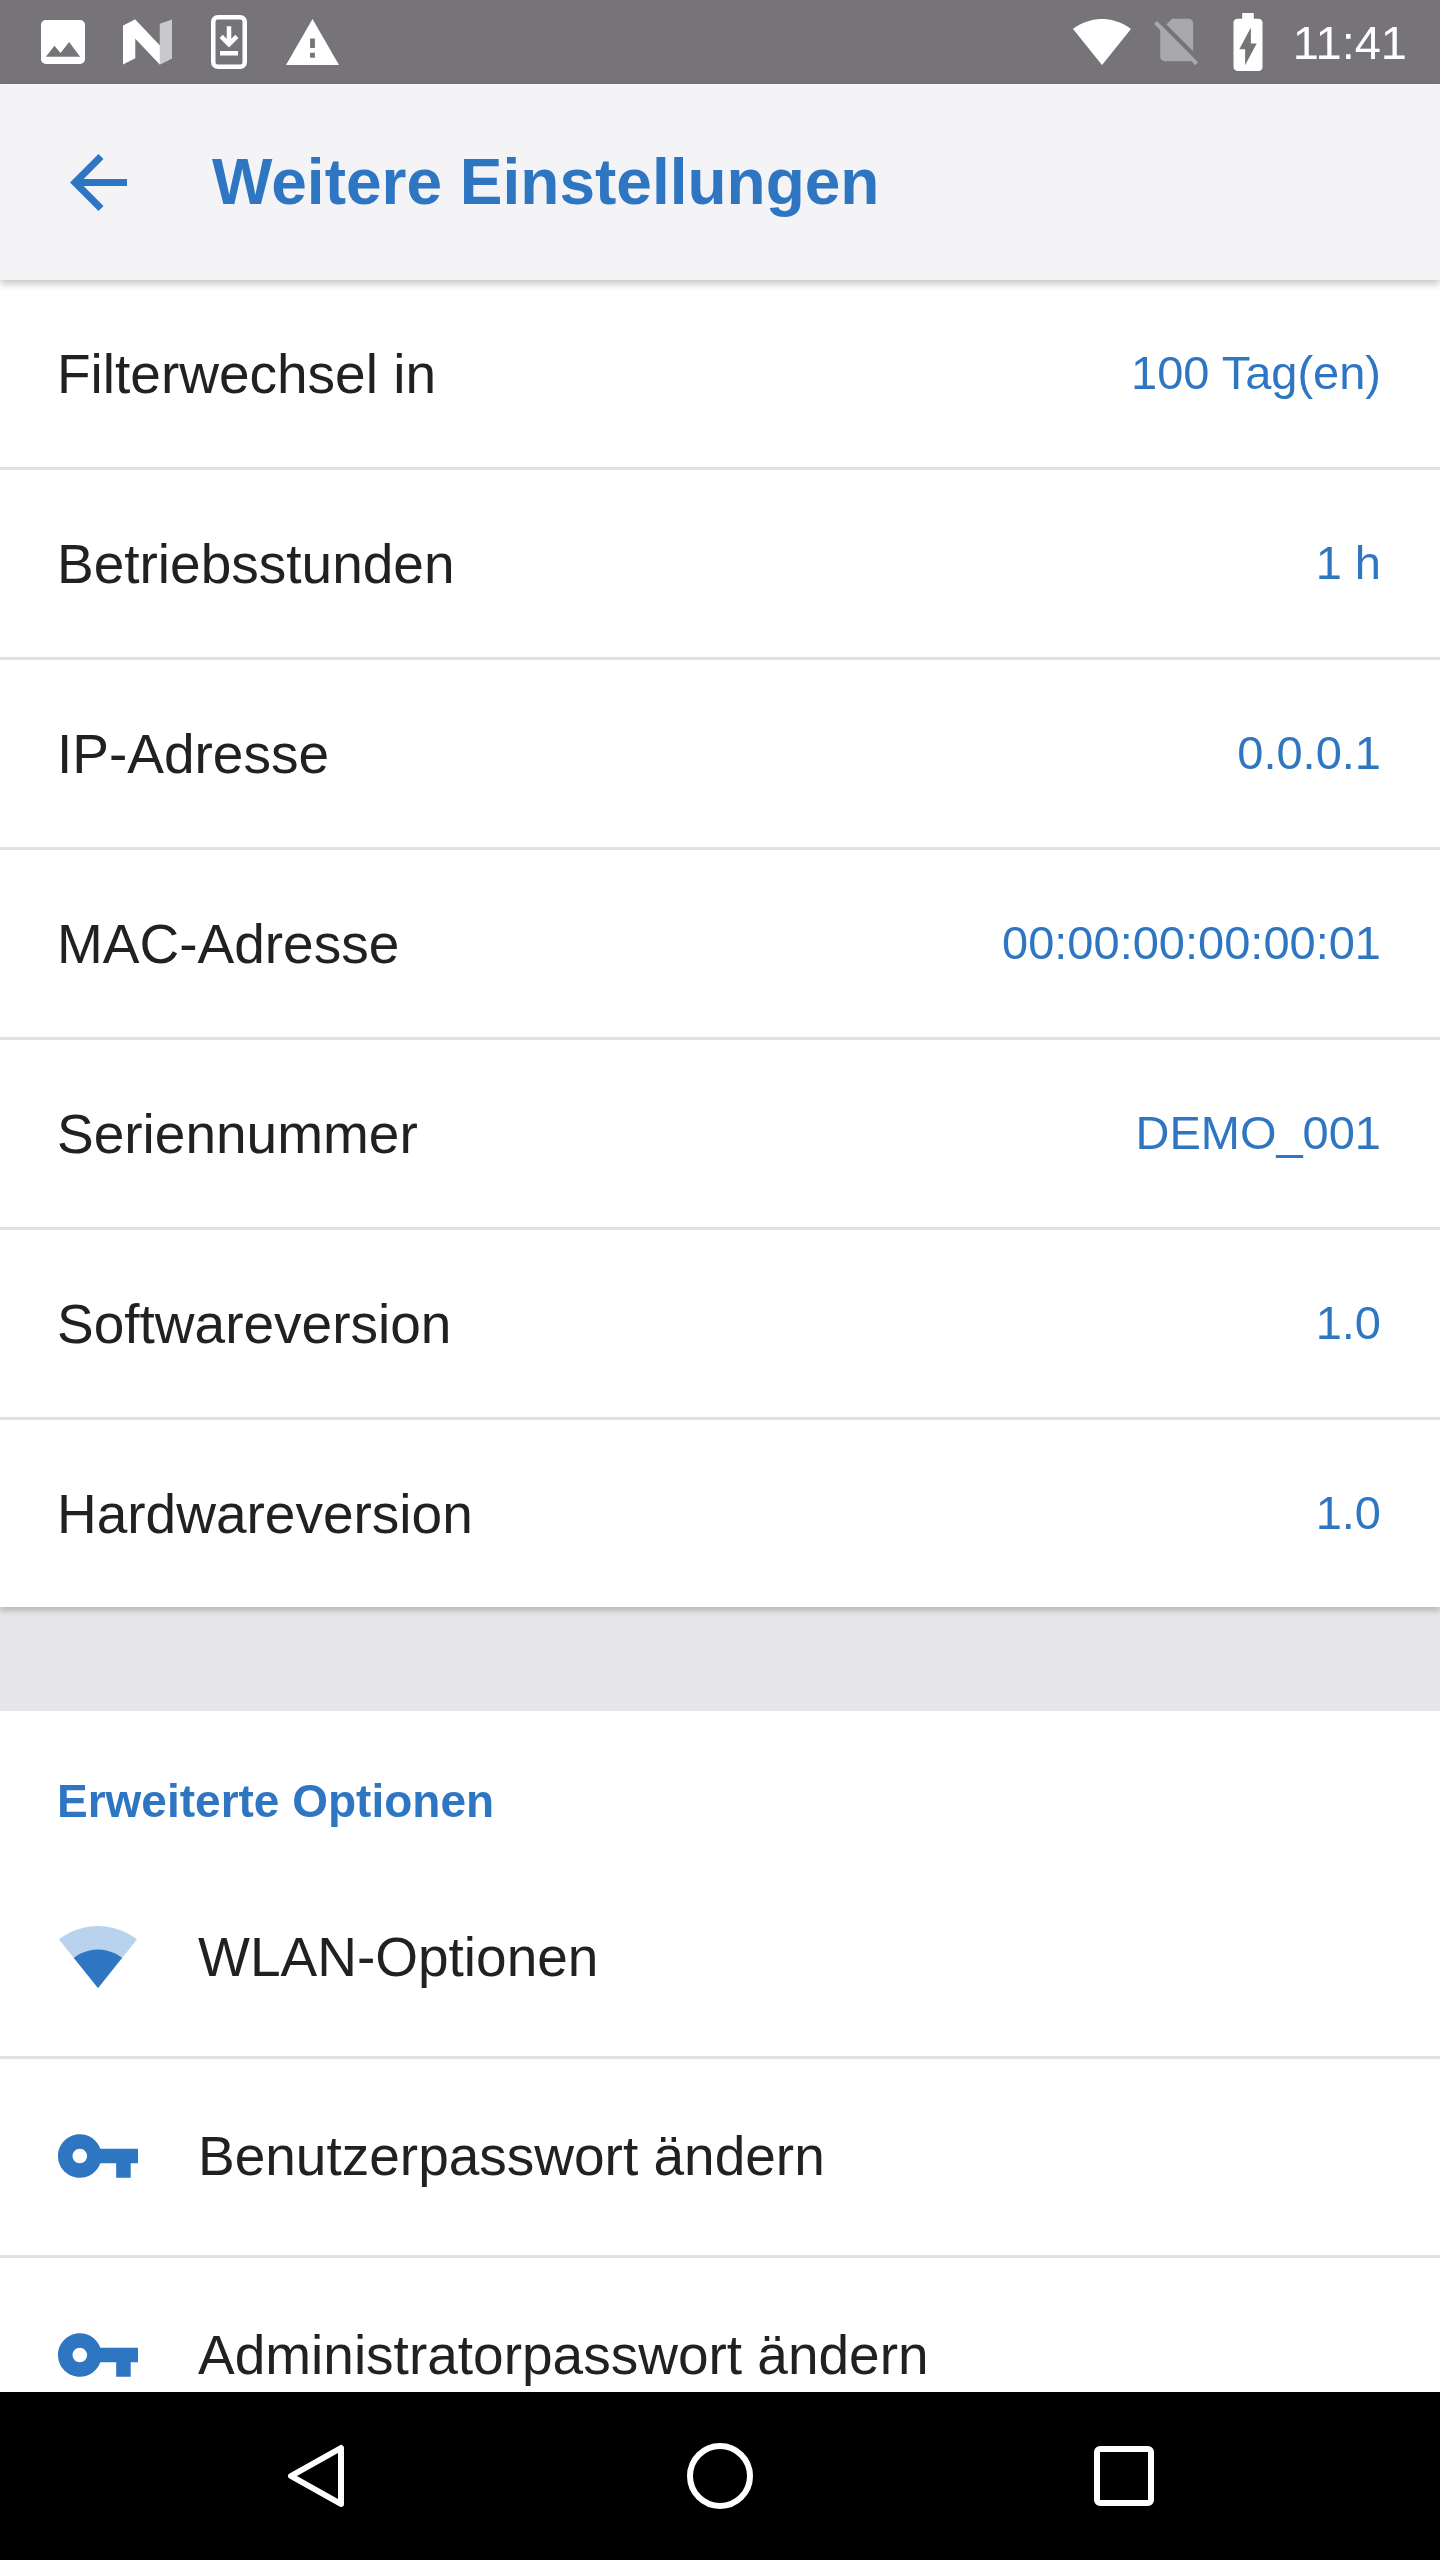  I want to click on setting-value: 0.0.0.1, so click(1309, 753).